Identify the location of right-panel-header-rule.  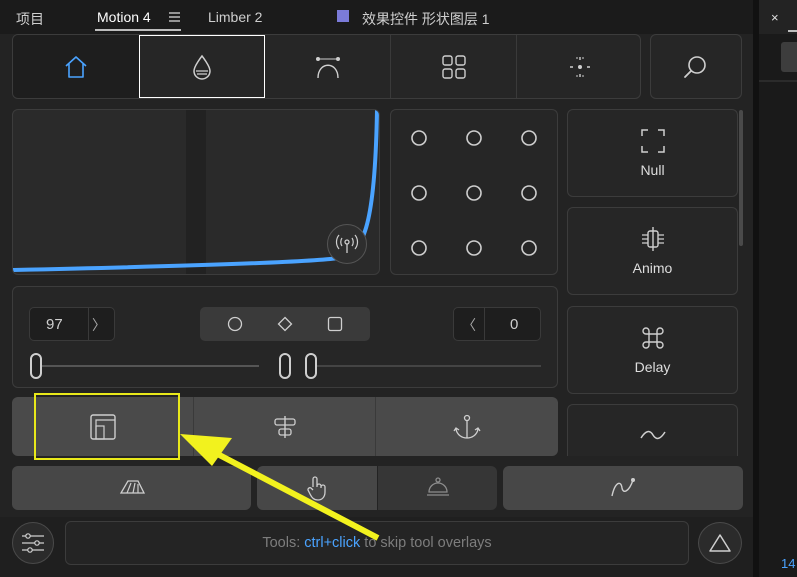
(778, 81).